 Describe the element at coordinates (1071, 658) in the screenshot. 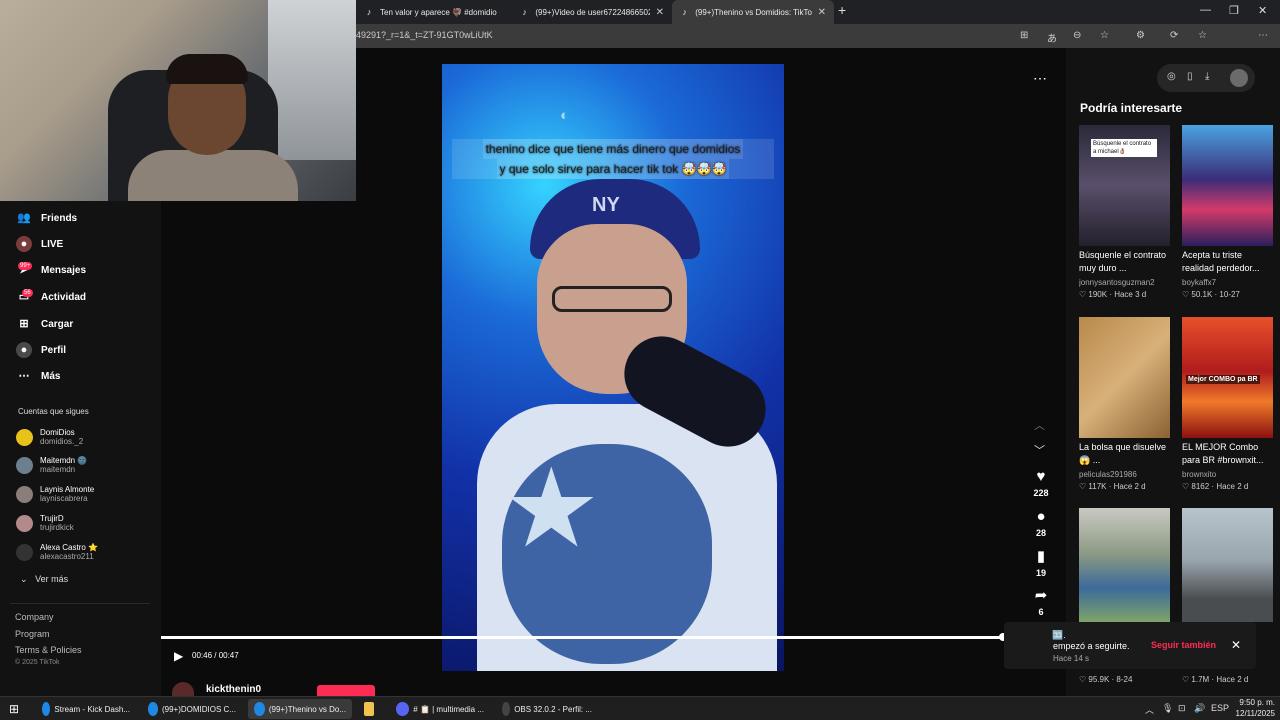

I see `notification-time: Hace 14 s` at that location.